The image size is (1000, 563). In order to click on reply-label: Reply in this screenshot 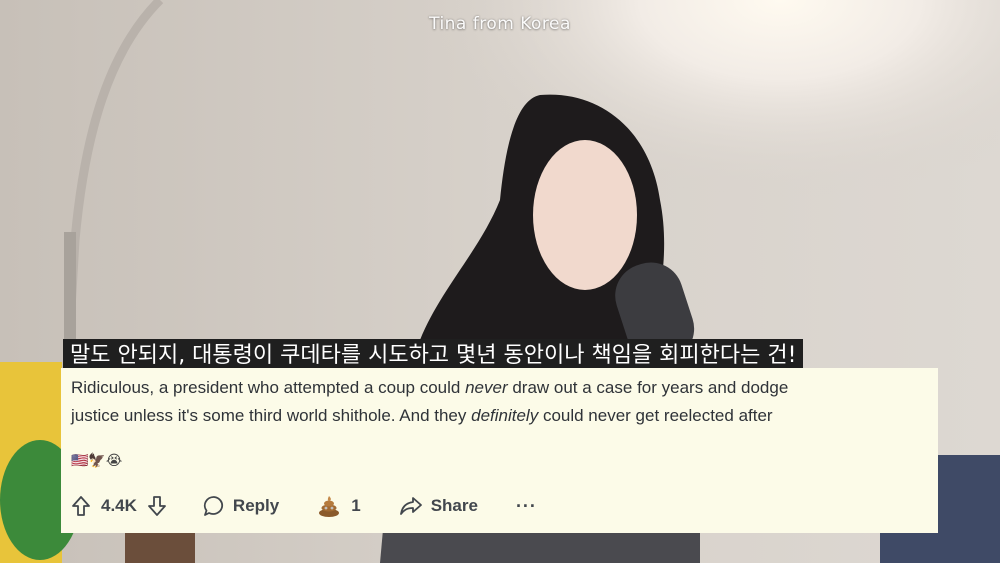, I will do `click(256, 505)`.